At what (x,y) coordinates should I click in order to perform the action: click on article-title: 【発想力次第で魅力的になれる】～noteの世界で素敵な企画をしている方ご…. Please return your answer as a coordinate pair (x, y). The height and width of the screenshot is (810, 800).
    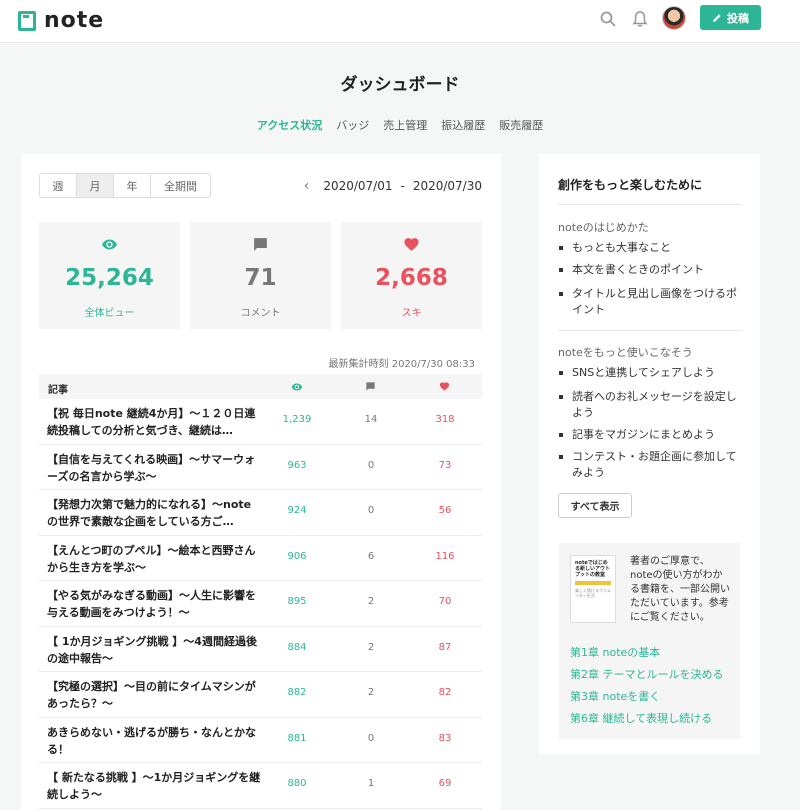
    Looking at the image, I should click on (154, 514).